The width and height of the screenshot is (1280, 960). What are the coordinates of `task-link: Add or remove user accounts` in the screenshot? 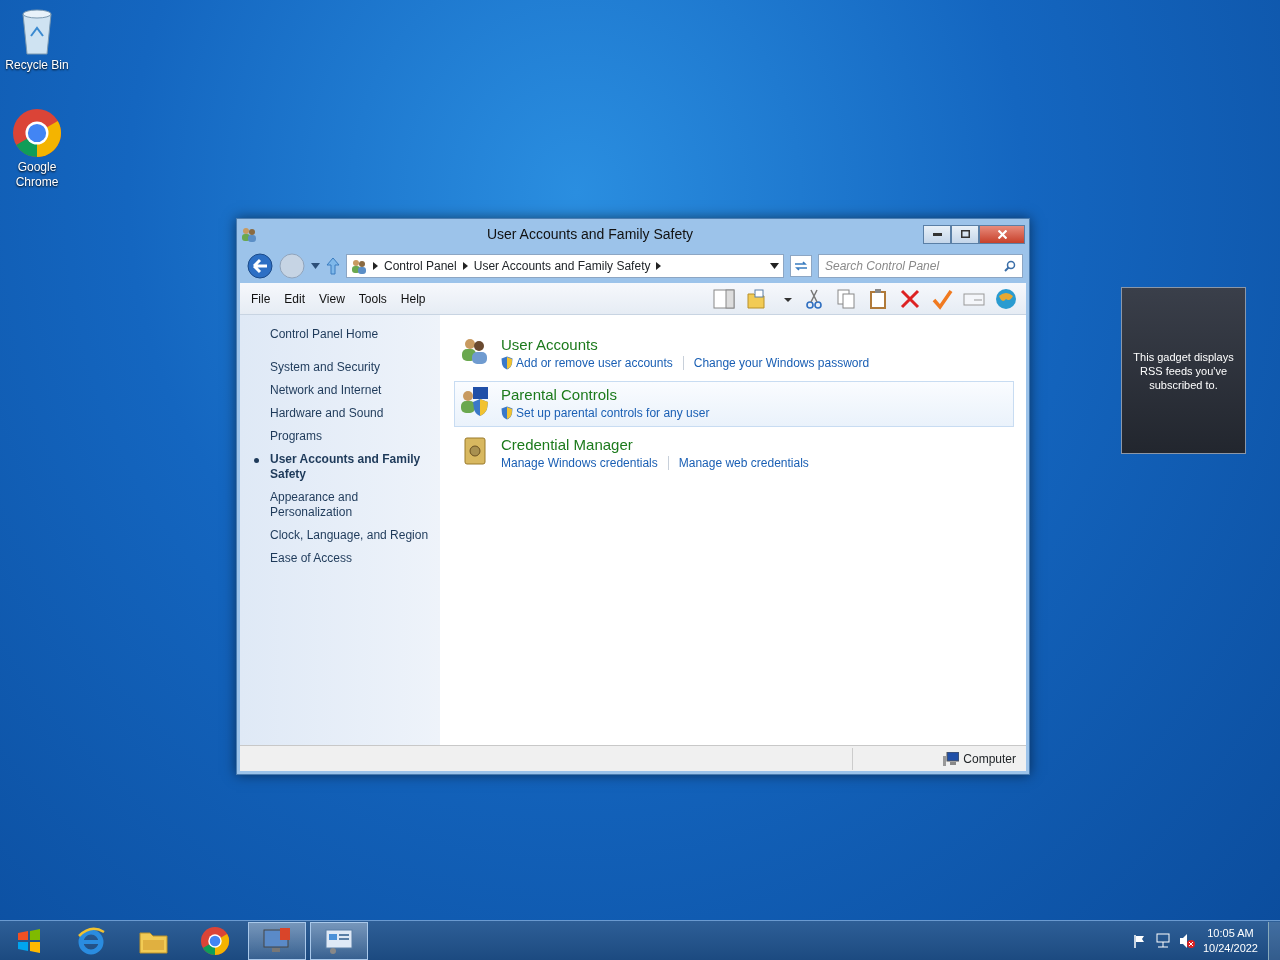 It's located at (587, 363).